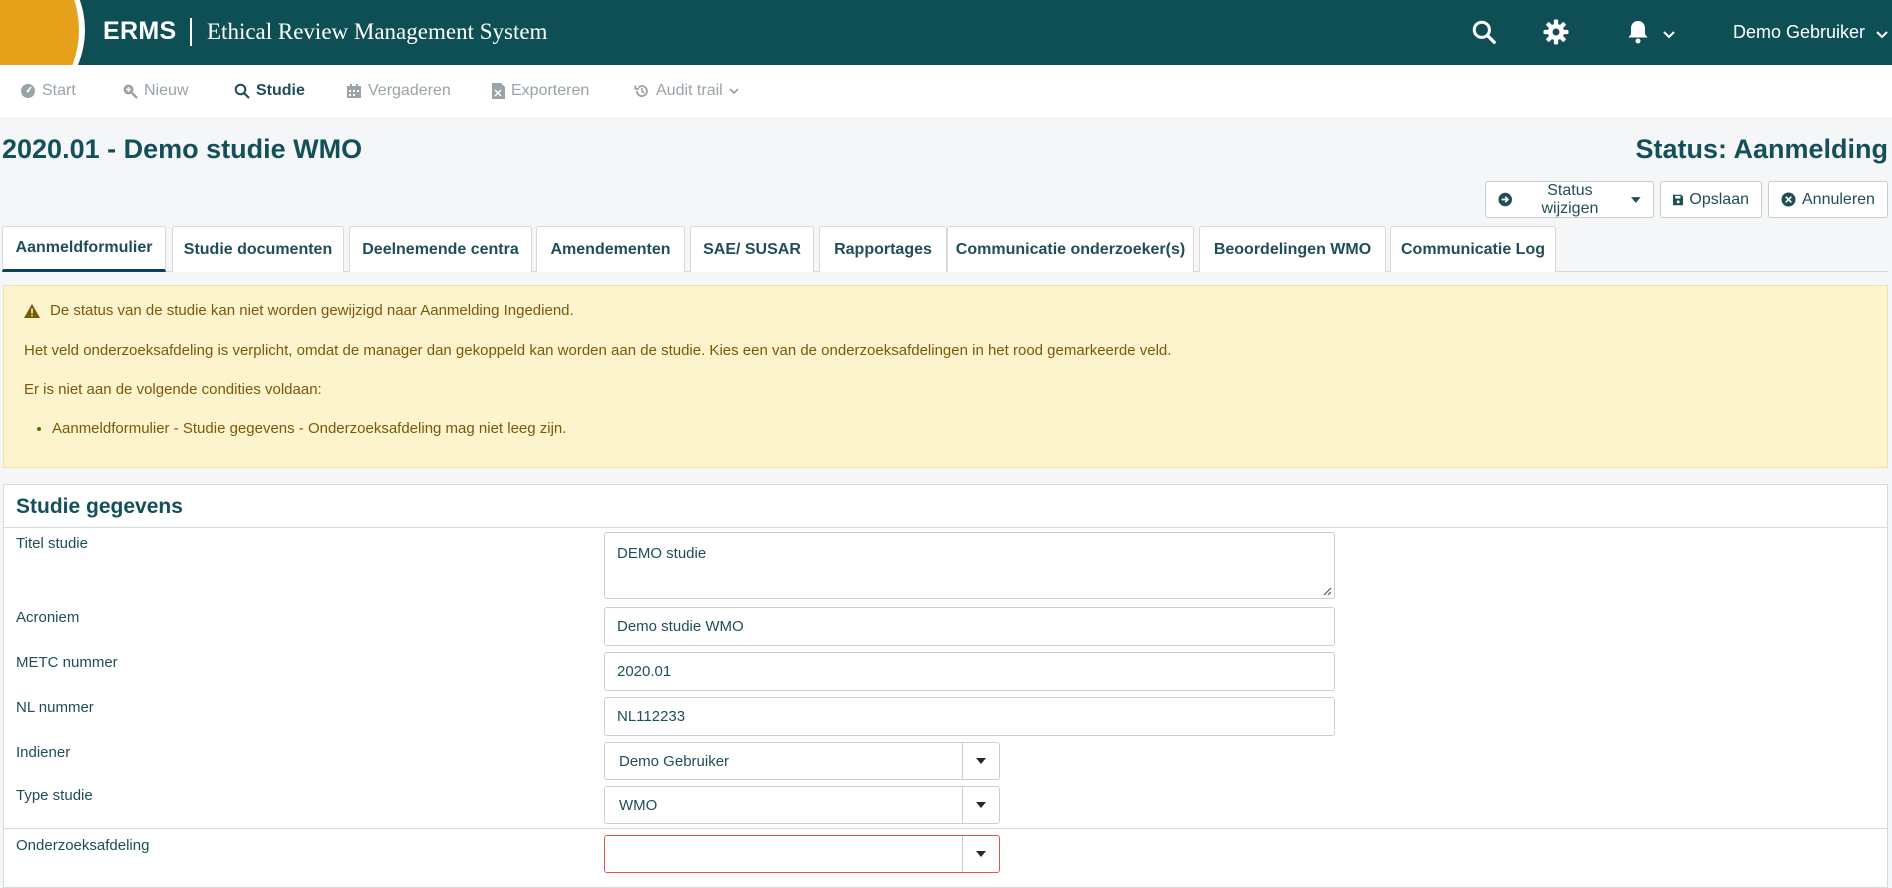 Image resolution: width=1892 pixels, height=888 pixels. What do you see at coordinates (1505, 199) in the screenshot?
I see `arrow-circle-right-icon` at bounding box center [1505, 199].